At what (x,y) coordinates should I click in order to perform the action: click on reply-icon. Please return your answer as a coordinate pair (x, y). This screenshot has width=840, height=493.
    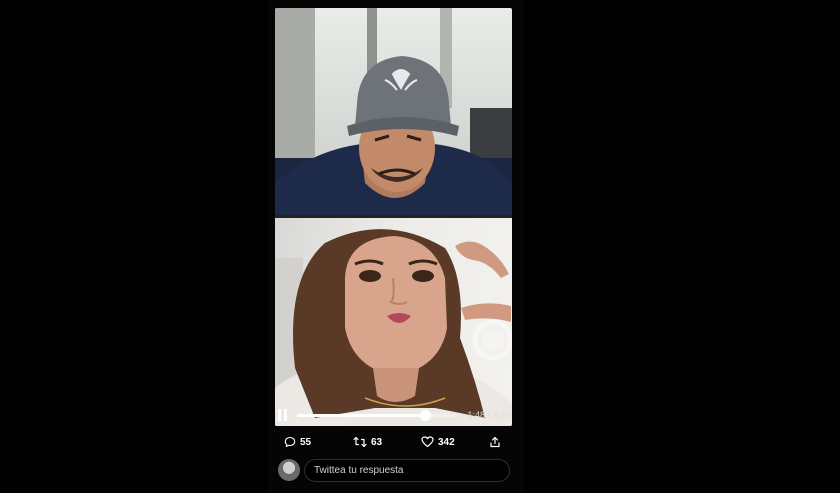
    Looking at the image, I should click on (290, 442).